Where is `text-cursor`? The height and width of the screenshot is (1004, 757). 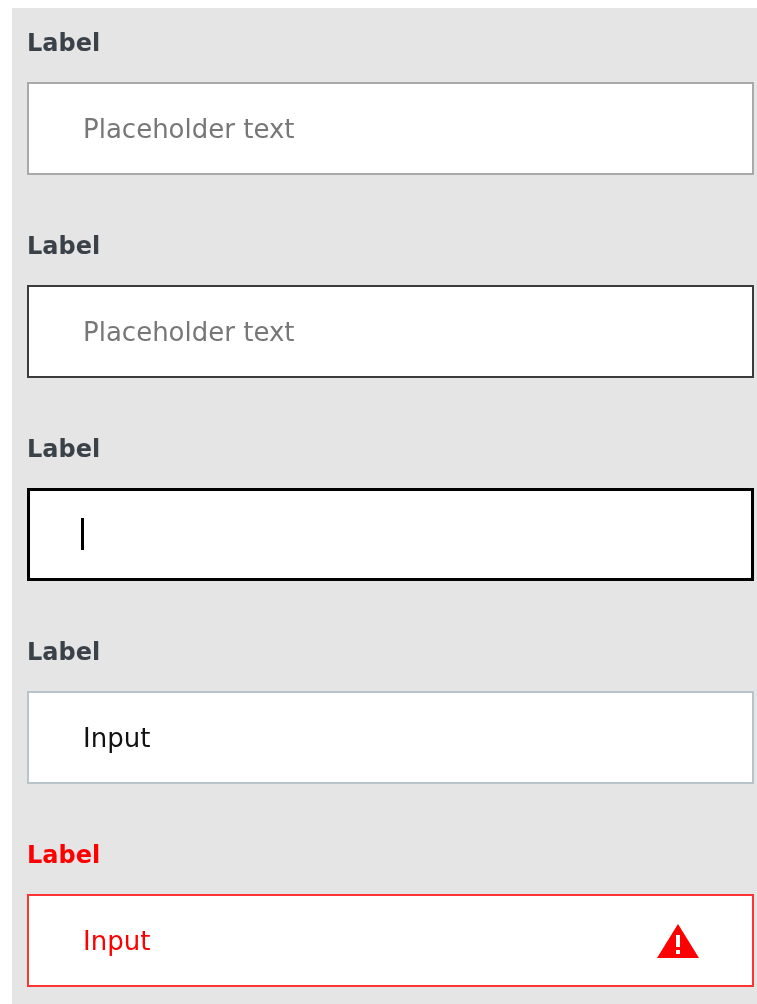
text-cursor is located at coordinates (82, 534).